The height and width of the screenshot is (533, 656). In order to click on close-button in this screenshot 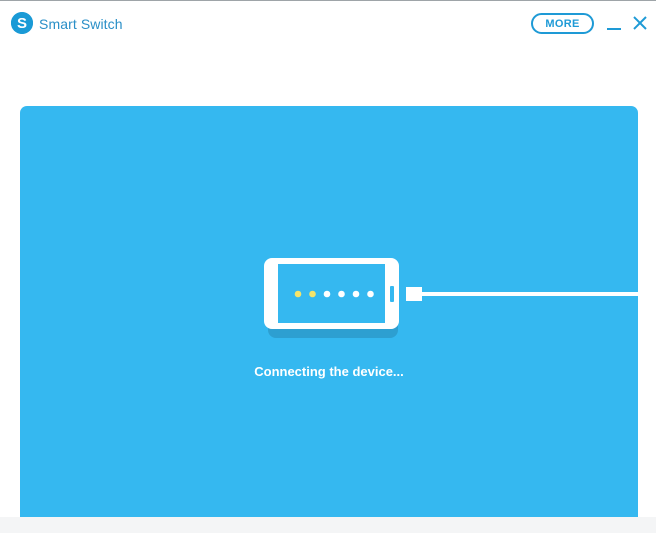, I will do `click(640, 23)`.